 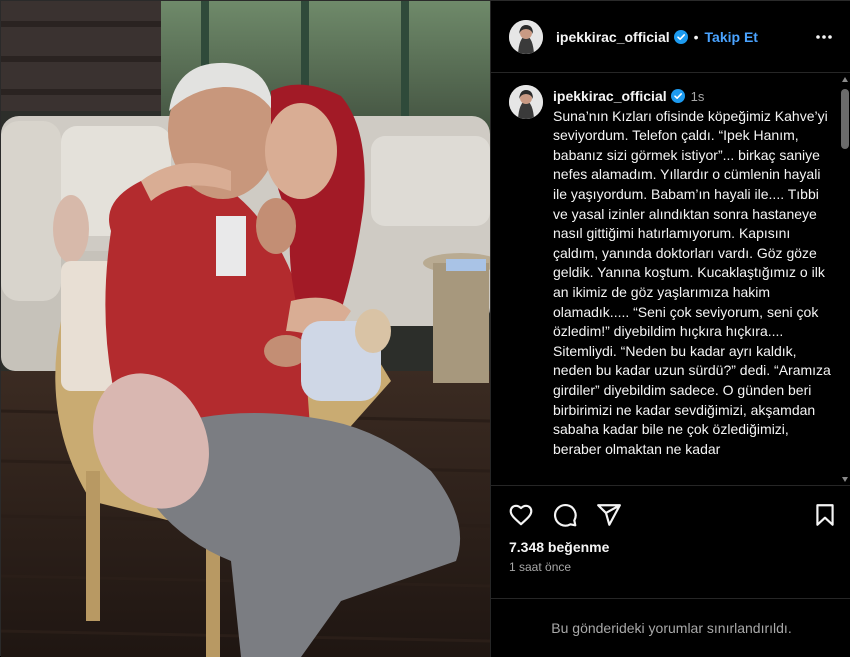 What do you see at coordinates (845, 479) in the screenshot?
I see `scroll-down-arrow` at bounding box center [845, 479].